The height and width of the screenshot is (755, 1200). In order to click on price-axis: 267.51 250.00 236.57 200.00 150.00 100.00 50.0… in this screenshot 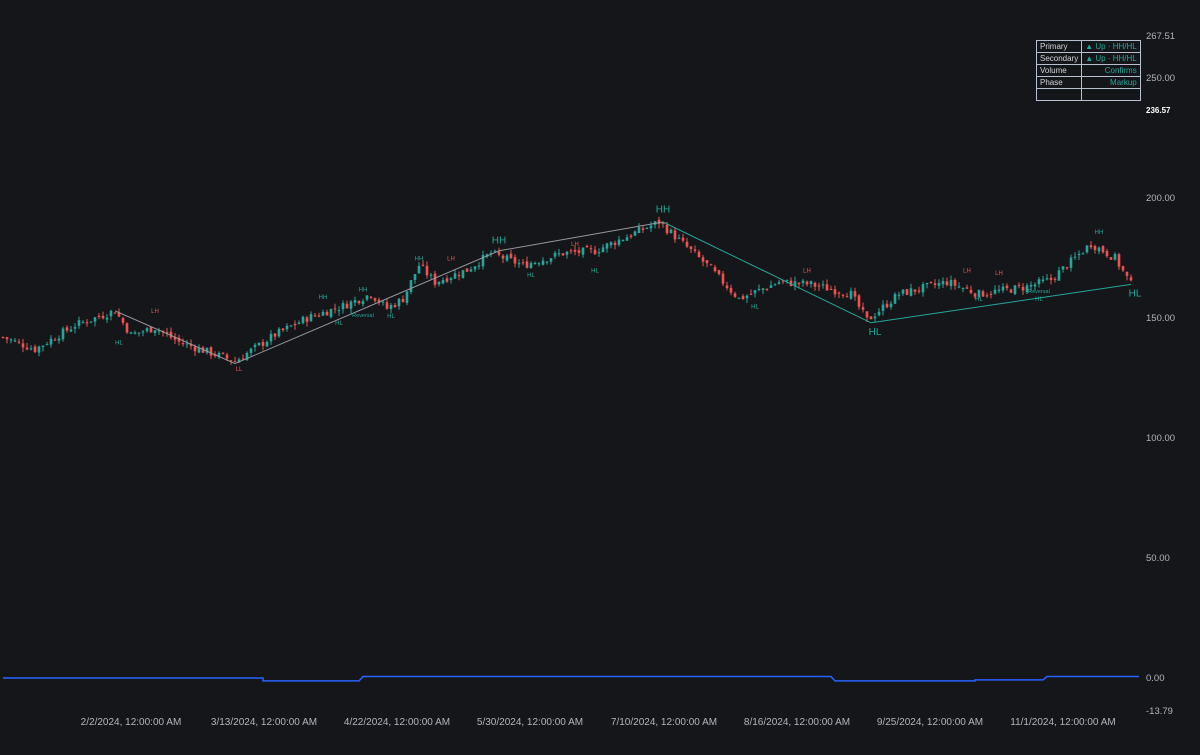, I will do `click(1160, 374)`.